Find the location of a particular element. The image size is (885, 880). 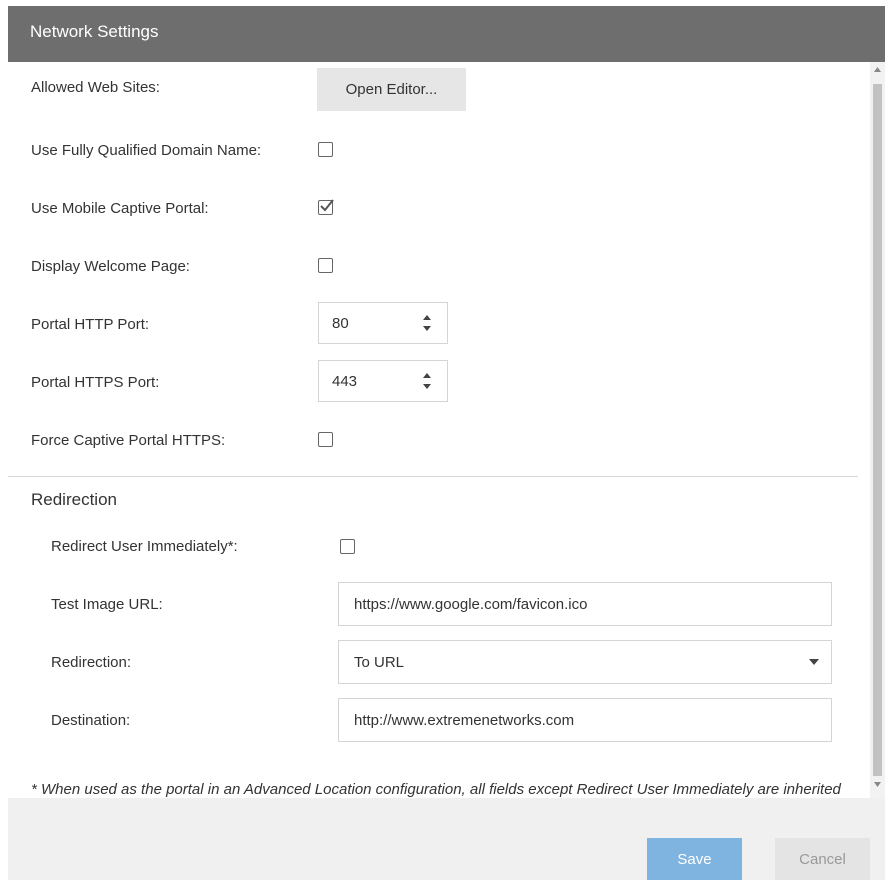

checkmark-icon is located at coordinates (327, 205).